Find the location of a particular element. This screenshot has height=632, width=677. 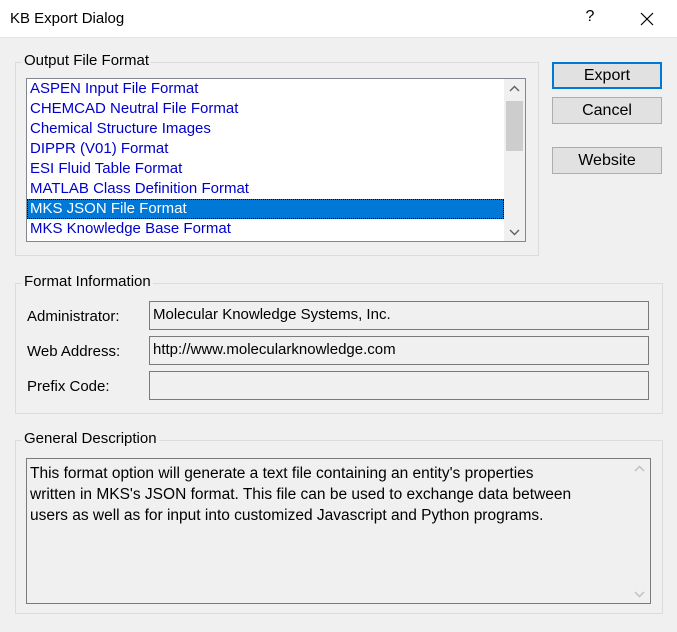

administrator-field: Molecular Knowledge Systems, Inc. is located at coordinates (399, 315).